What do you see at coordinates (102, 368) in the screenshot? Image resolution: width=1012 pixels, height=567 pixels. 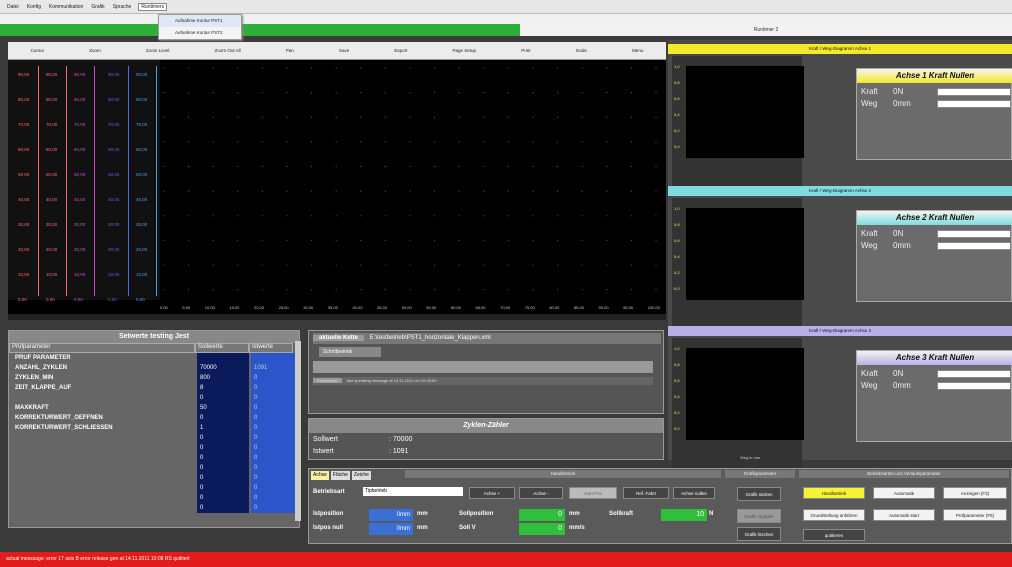 I see `param-row: ANZAHL_ZYKLEN` at bounding box center [102, 368].